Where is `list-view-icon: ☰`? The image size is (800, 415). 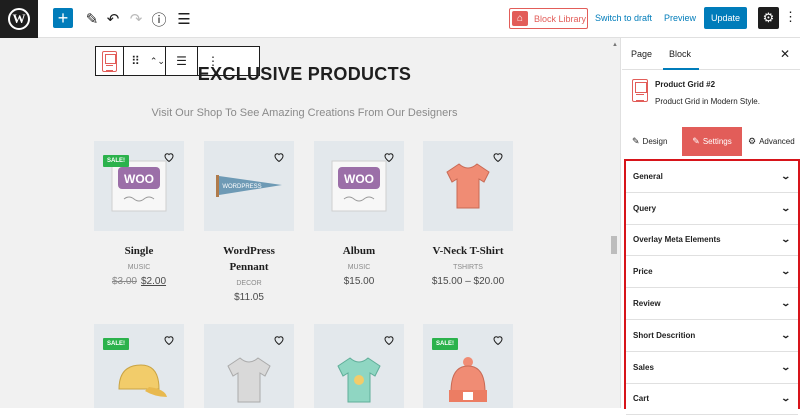 list-view-icon: ☰ is located at coordinates (184, 19).